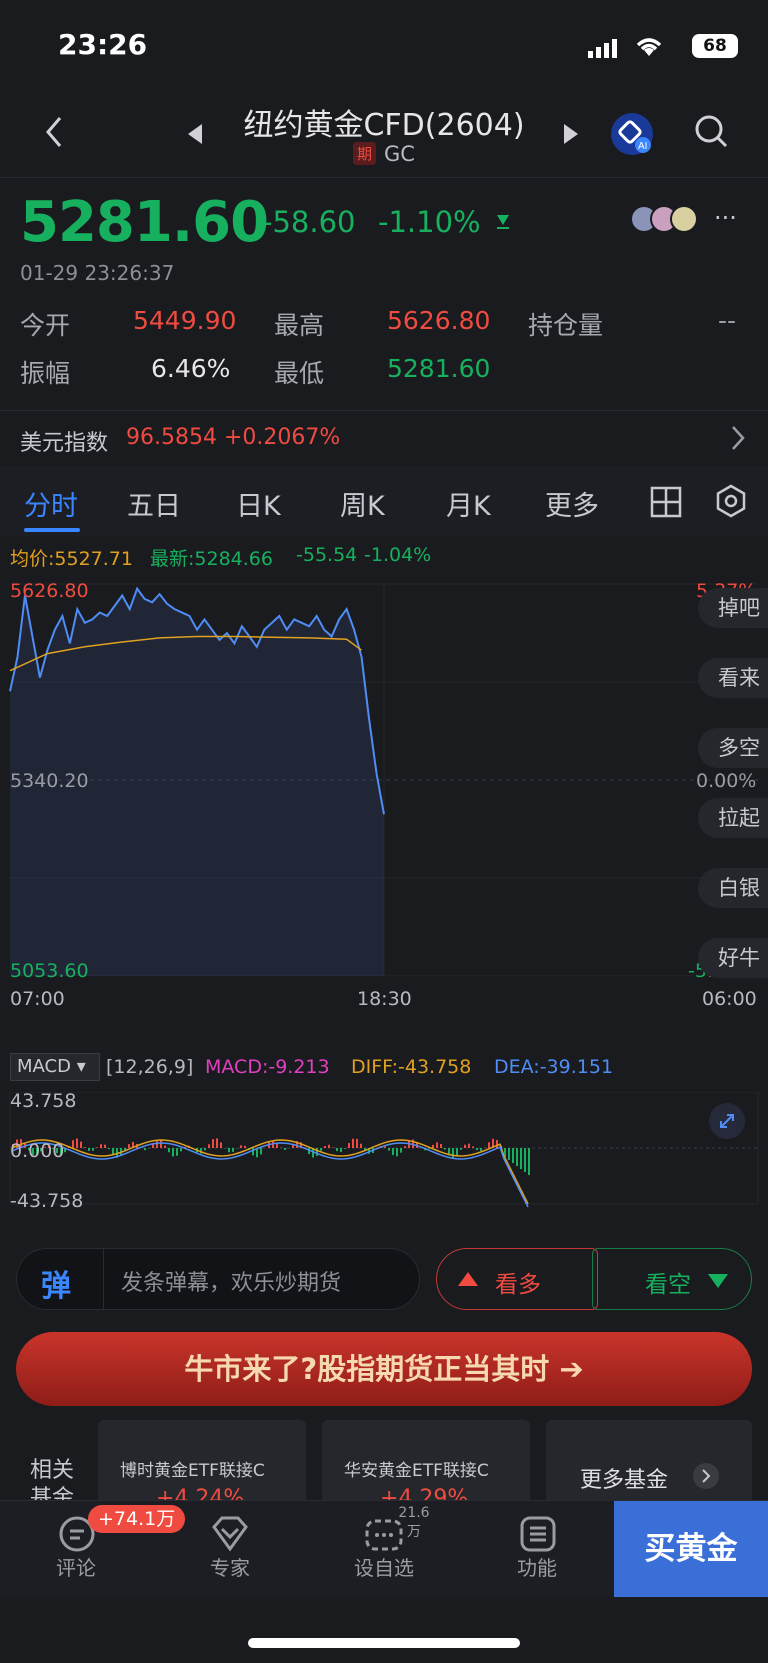 The width and height of the screenshot is (768, 1663). I want to click on dea-line, so click(270, 1175).